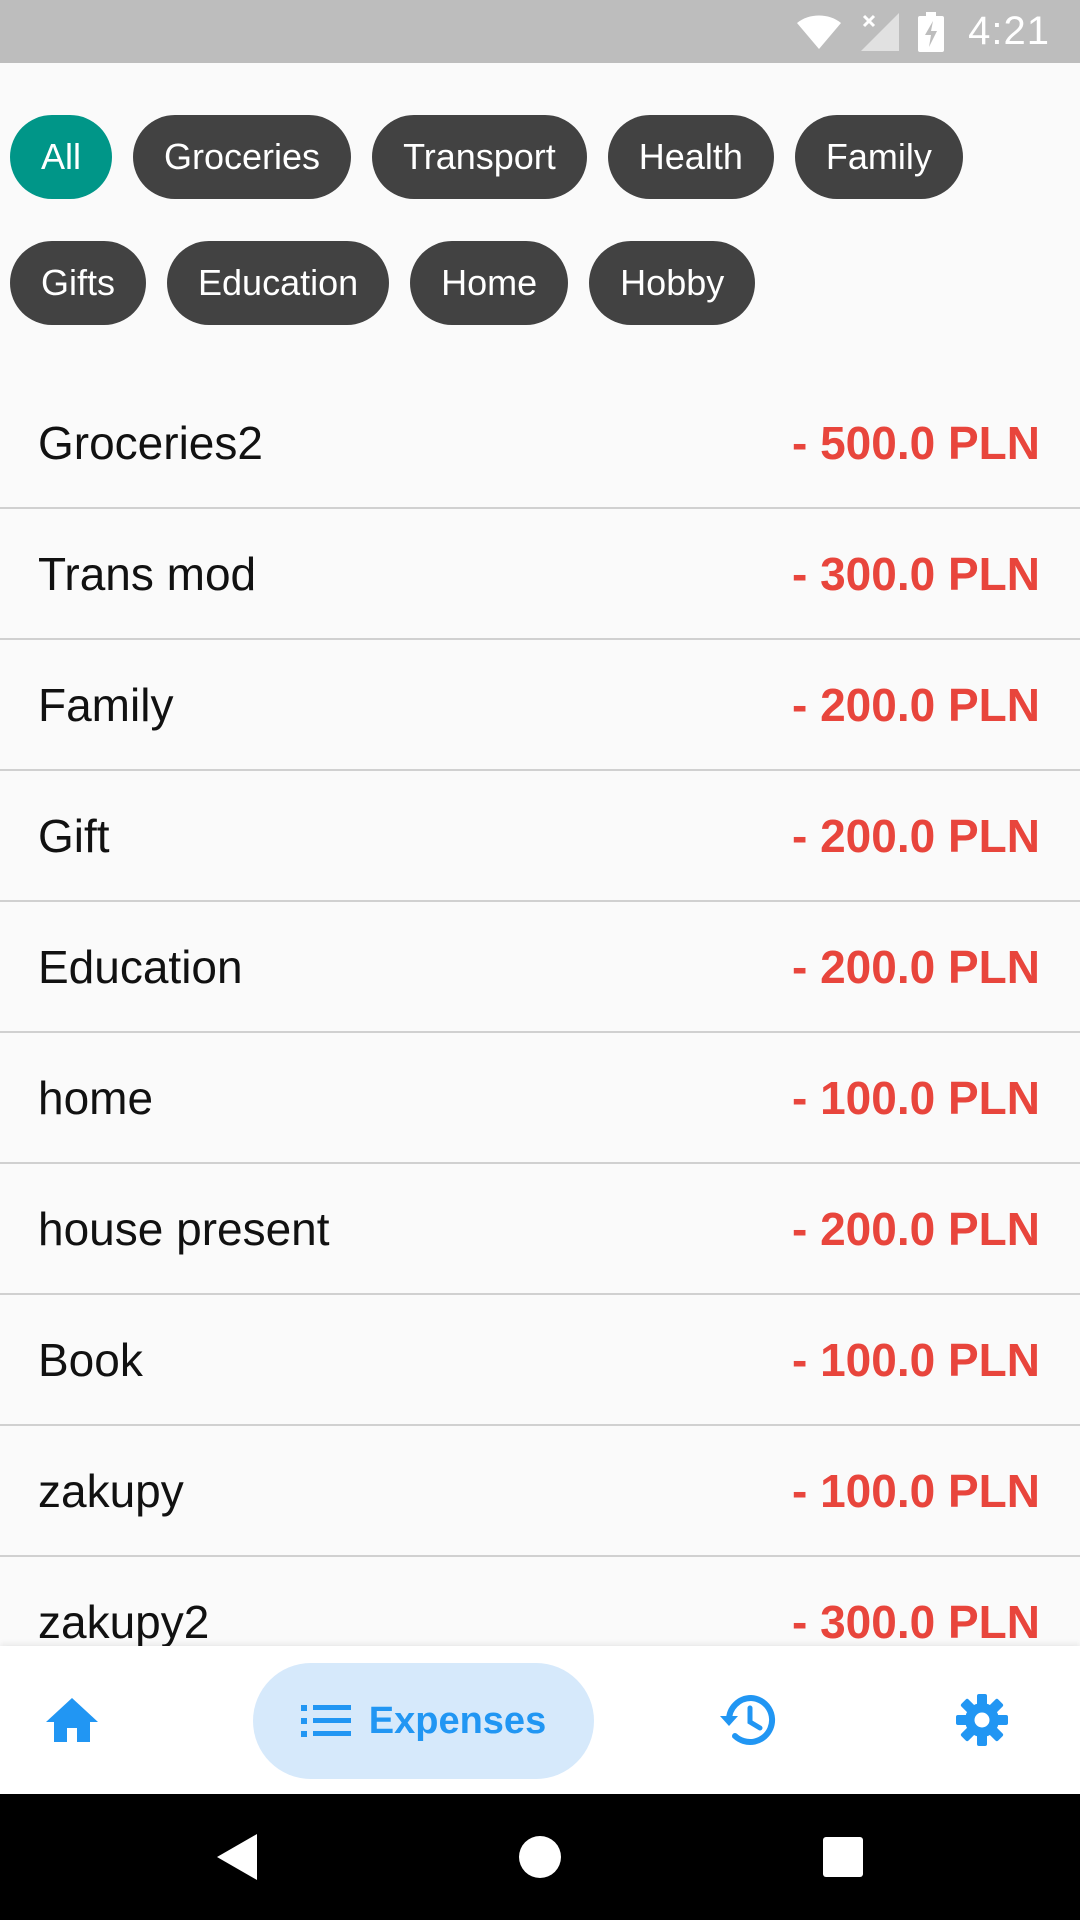  What do you see at coordinates (278, 283) in the screenshot?
I see `filter-chip-education: Education` at bounding box center [278, 283].